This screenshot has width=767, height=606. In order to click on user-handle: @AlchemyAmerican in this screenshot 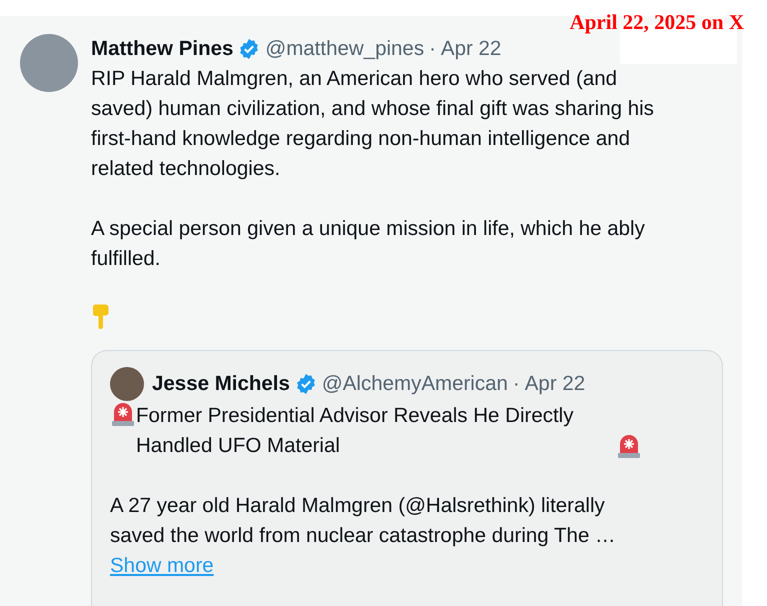, I will do `click(415, 384)`.